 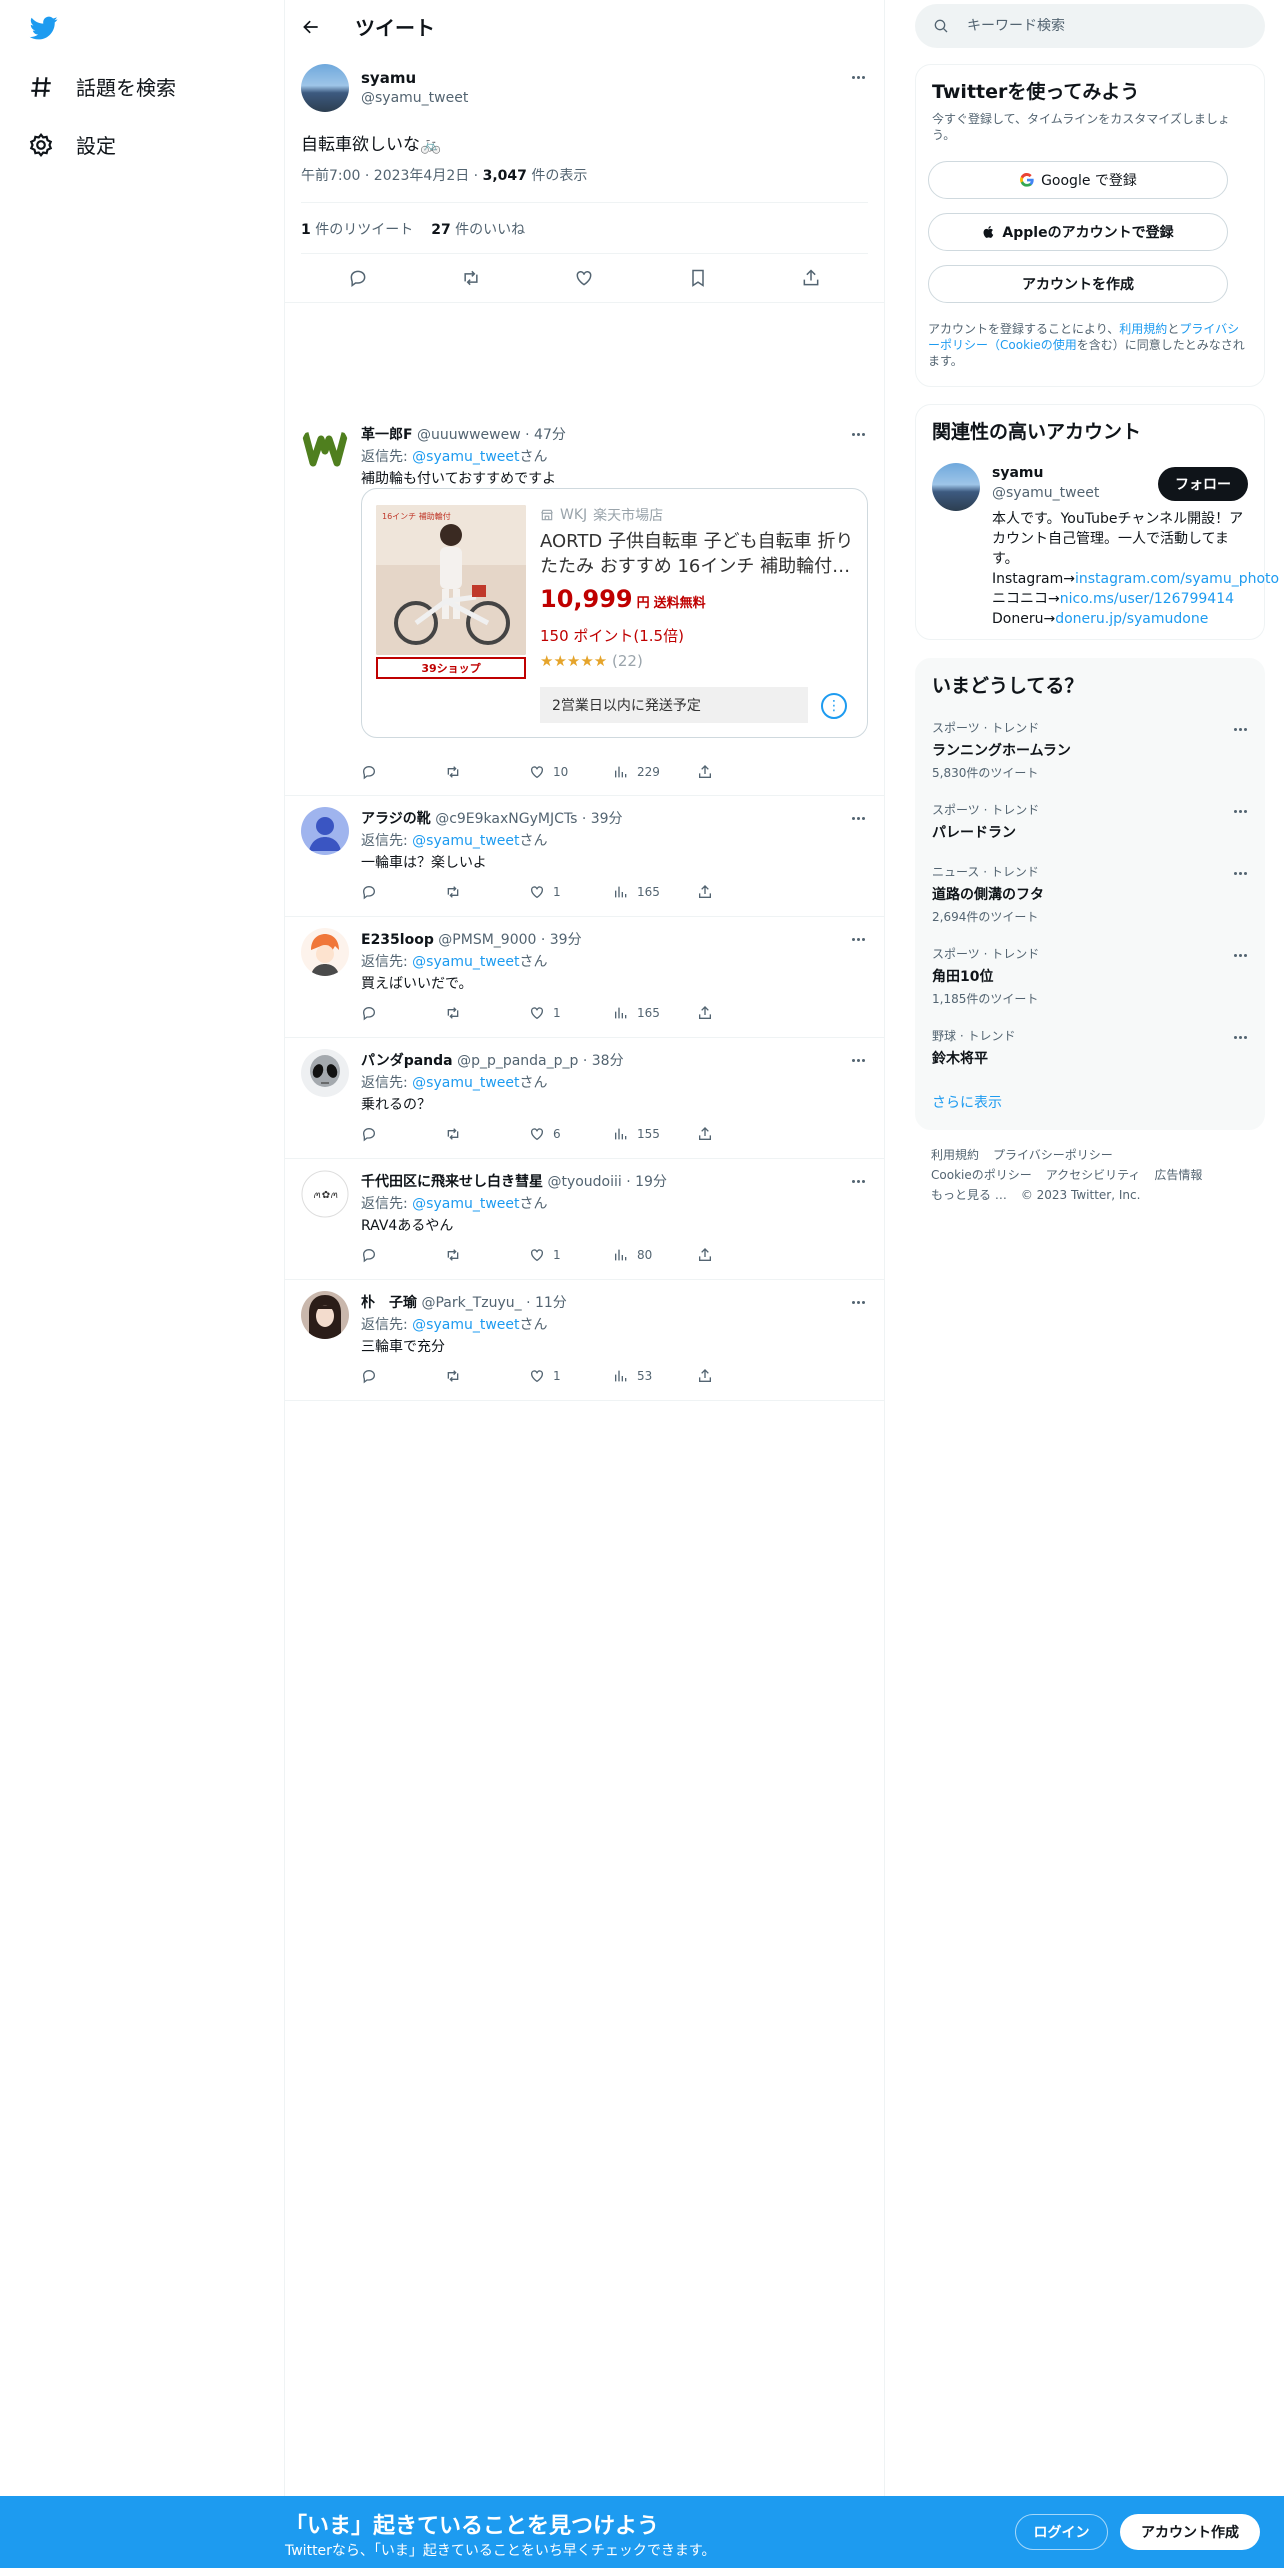 I want to click on twitter-logo-icon, so click(x=44, y=28).